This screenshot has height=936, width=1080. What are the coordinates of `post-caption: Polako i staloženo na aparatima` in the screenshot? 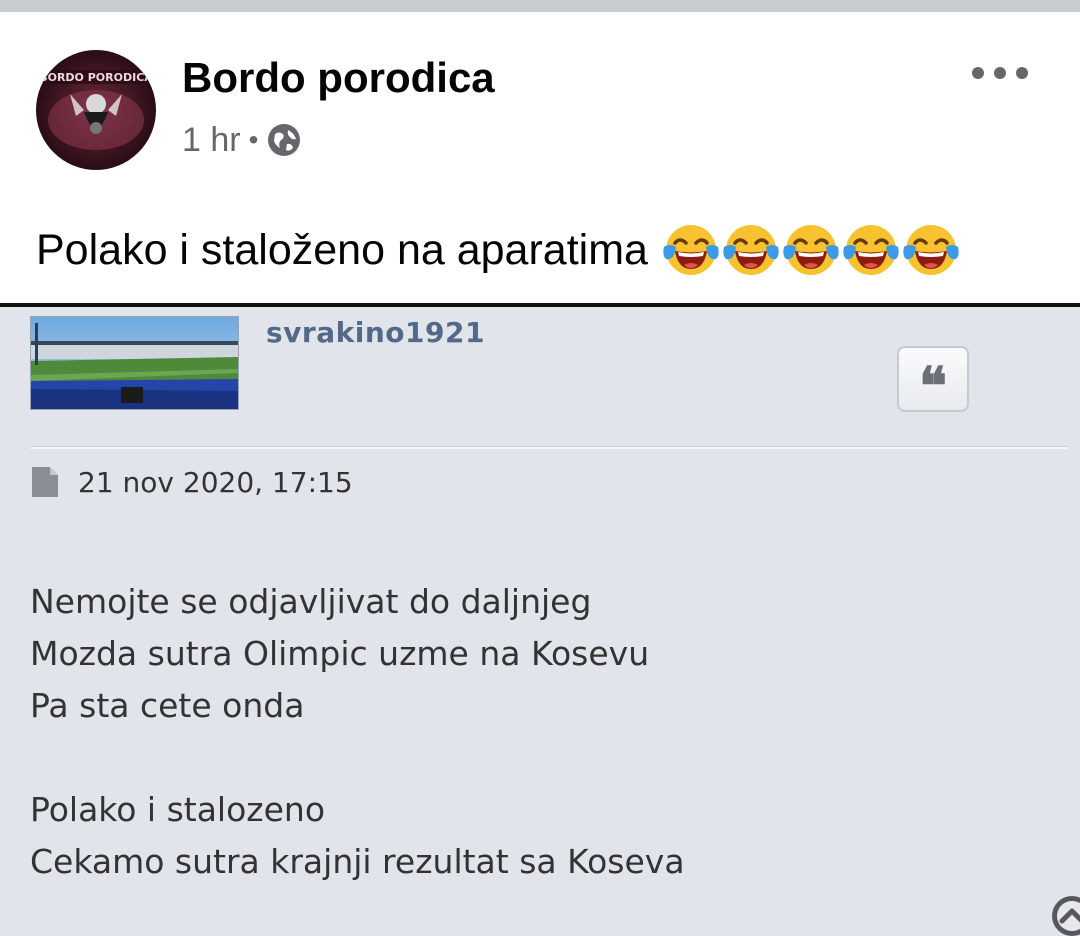 It's located at (498, 250).